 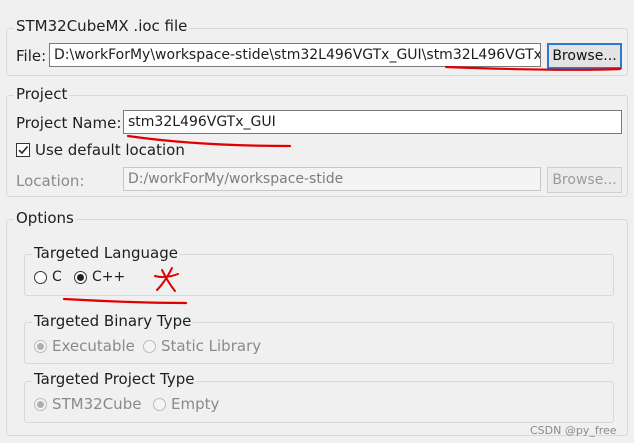 What do you see at coordinates (114, 379) in the screenshot?
I see `project-type-group-title: Targeted Project Type` at bounding box center [114, 379].